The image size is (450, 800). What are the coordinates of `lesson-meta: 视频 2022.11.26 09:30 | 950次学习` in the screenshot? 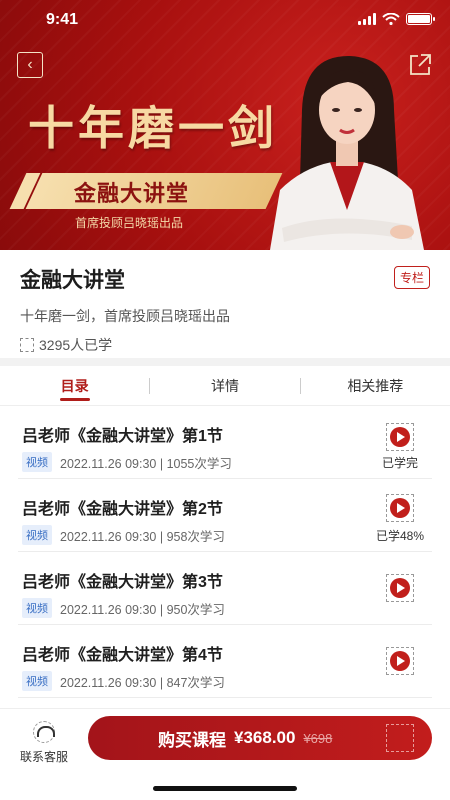 It's located at (123, 608).